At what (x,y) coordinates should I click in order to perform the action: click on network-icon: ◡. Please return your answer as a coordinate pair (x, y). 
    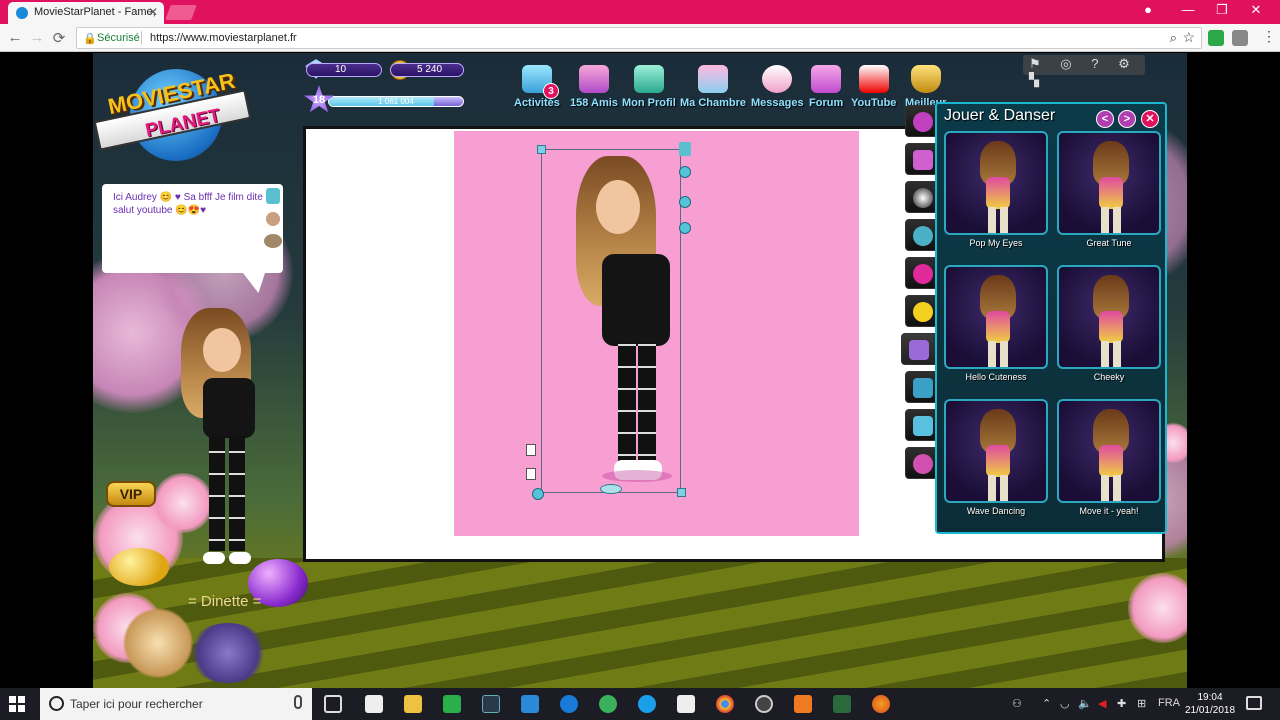
    Looking at the image, I should click on (1065, 703).